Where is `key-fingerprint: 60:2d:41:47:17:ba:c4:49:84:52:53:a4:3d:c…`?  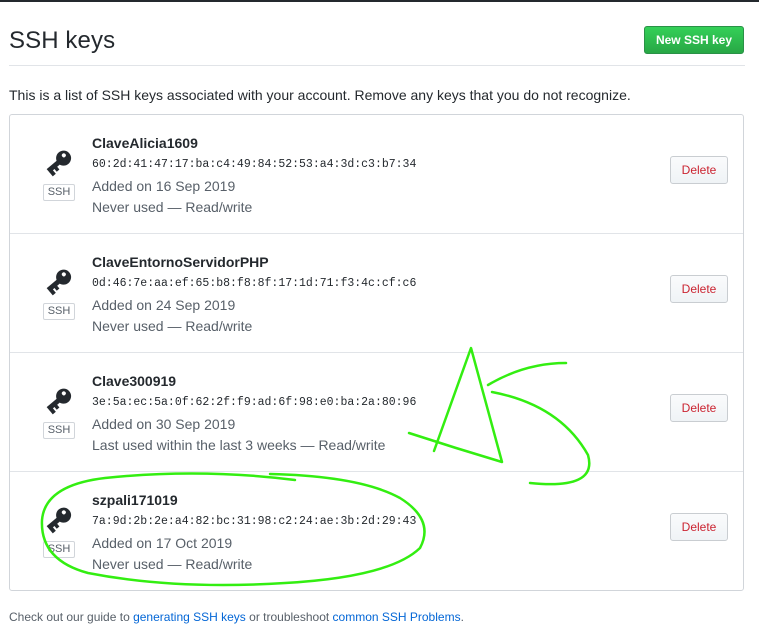 key-fingerprint: 60:2d:41:47:17:ba:c4:49:84:52:53:a4:3d:c… is located at coordinates (254, 164).